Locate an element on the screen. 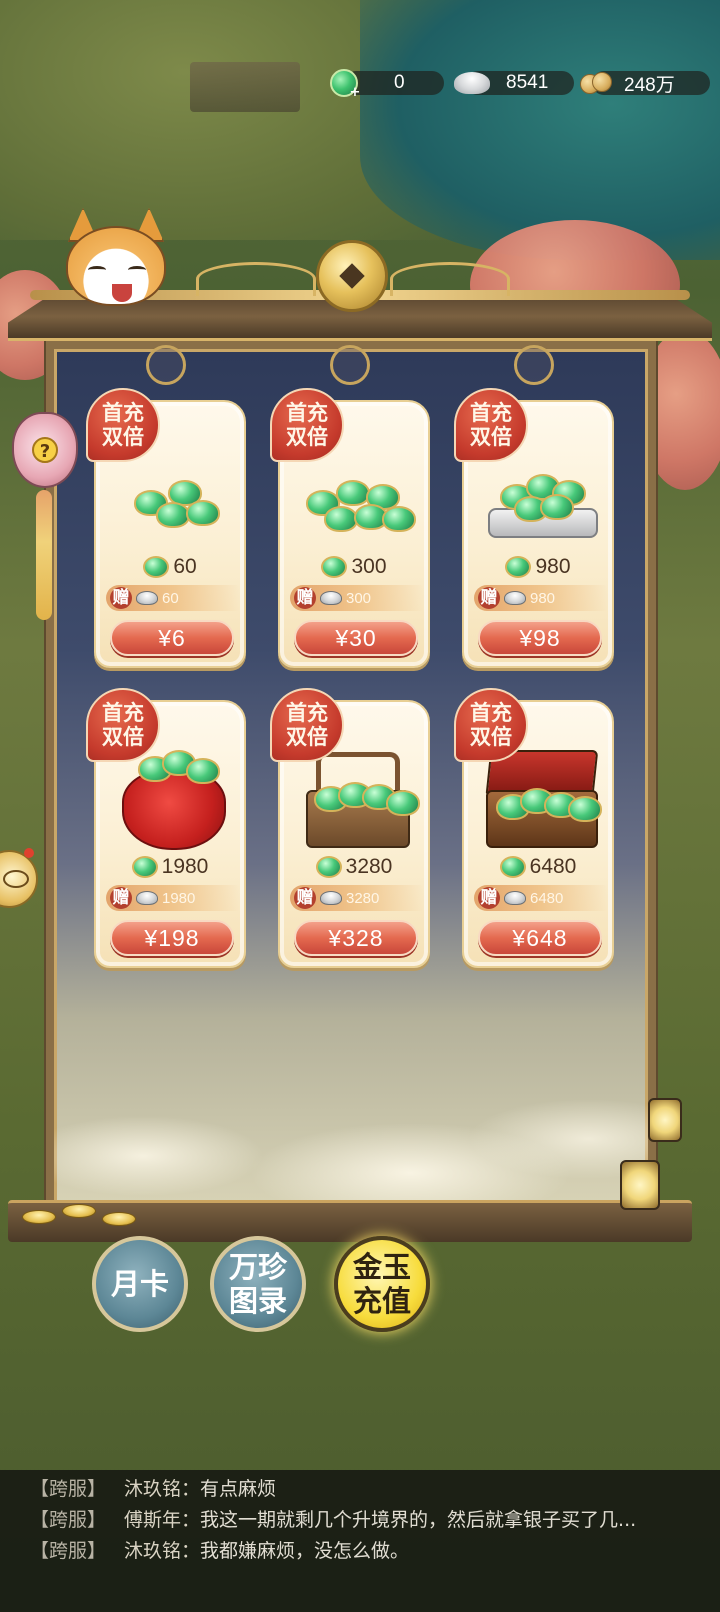 The height and width of the screenshot is (1612, 720). jade-amount-row: 6480 is located at coordinates (538, 867).